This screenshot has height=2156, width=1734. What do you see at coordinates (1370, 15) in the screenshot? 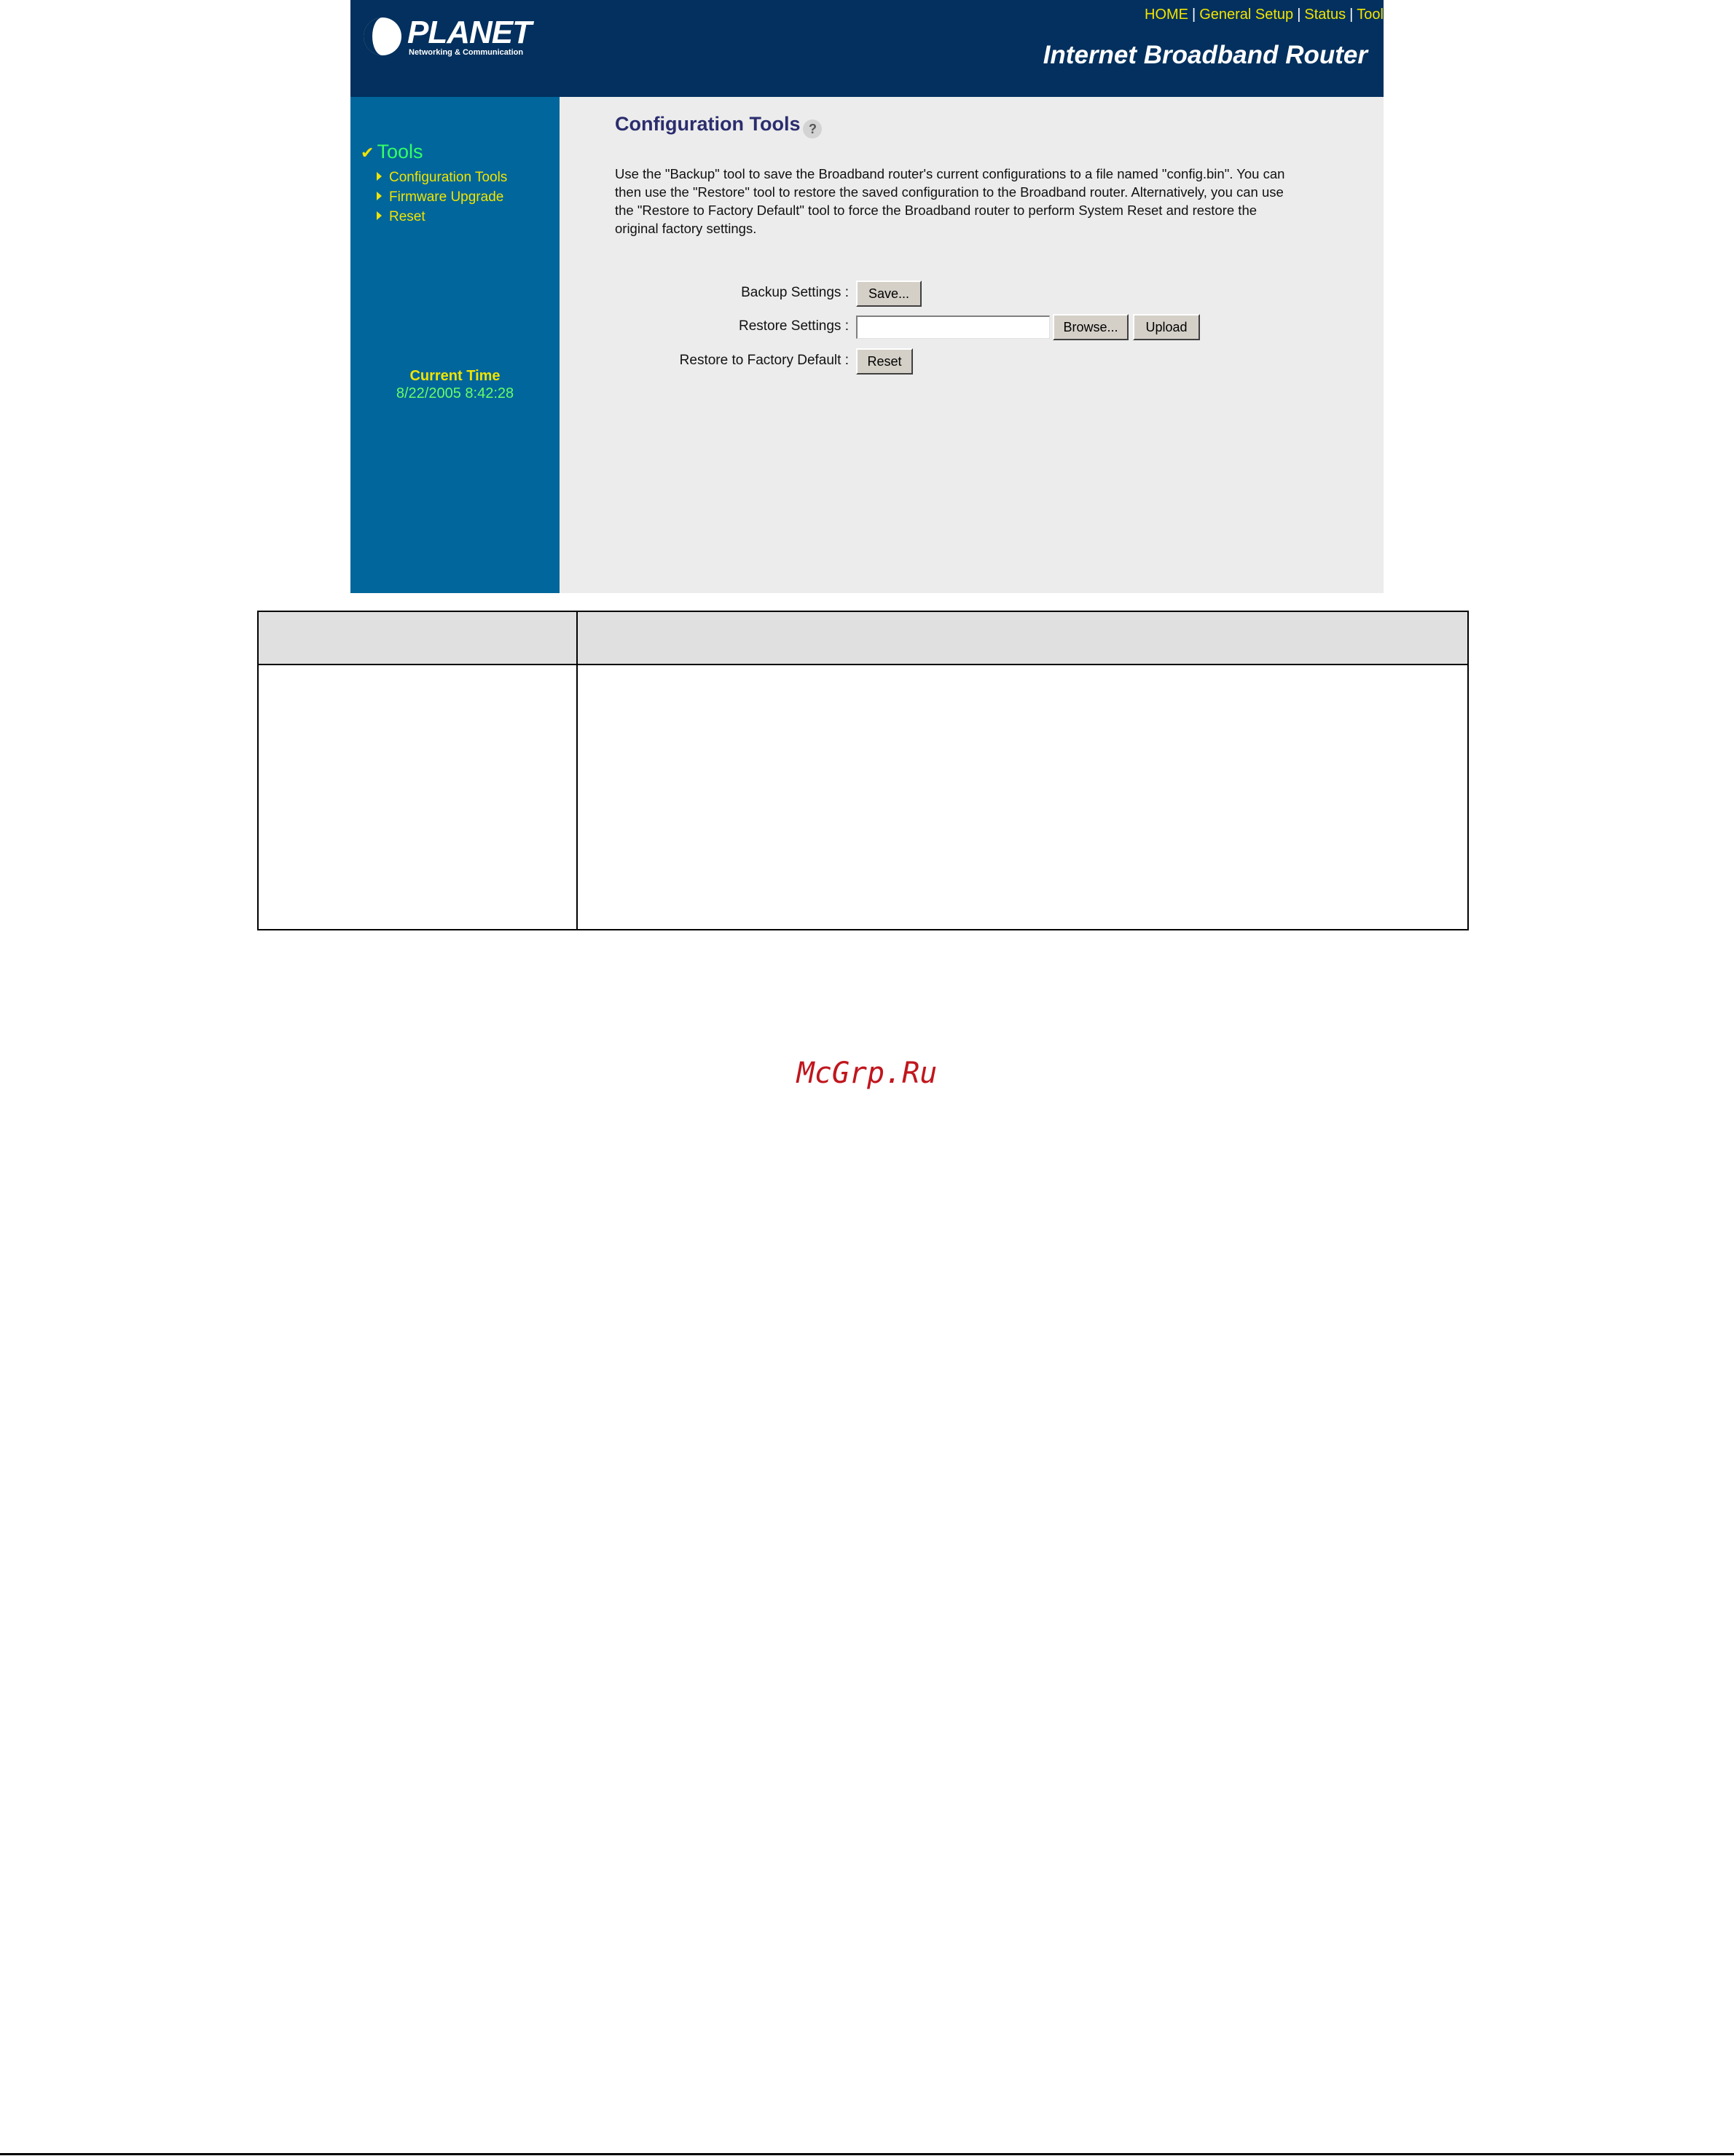
I see `nav-tools-link: Tool` at bounding box center [1370, 15].